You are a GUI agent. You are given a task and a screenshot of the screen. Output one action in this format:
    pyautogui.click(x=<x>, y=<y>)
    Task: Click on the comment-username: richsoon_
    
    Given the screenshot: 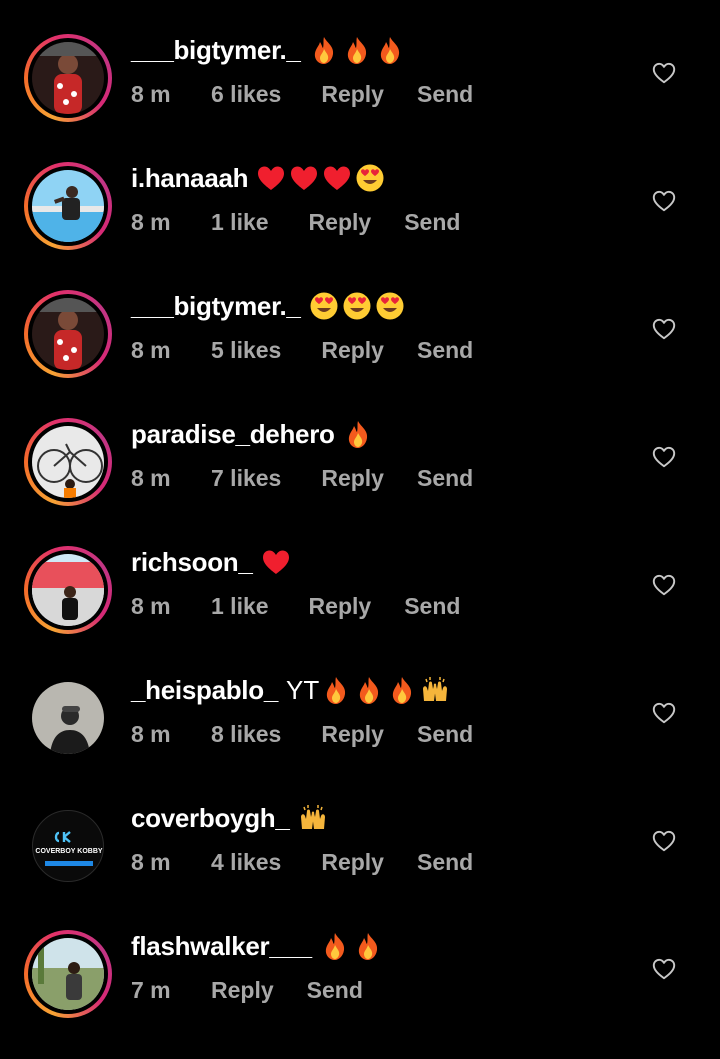 What is the action you would take?
    pyautogui.click(x=192, y=562)
    